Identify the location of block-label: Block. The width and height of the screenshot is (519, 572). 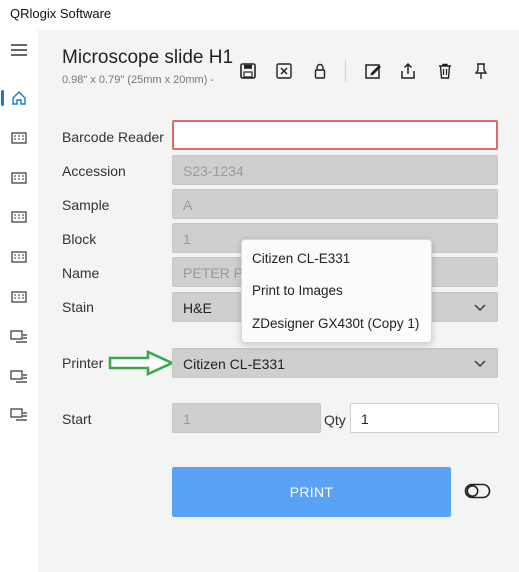
(79, 239).